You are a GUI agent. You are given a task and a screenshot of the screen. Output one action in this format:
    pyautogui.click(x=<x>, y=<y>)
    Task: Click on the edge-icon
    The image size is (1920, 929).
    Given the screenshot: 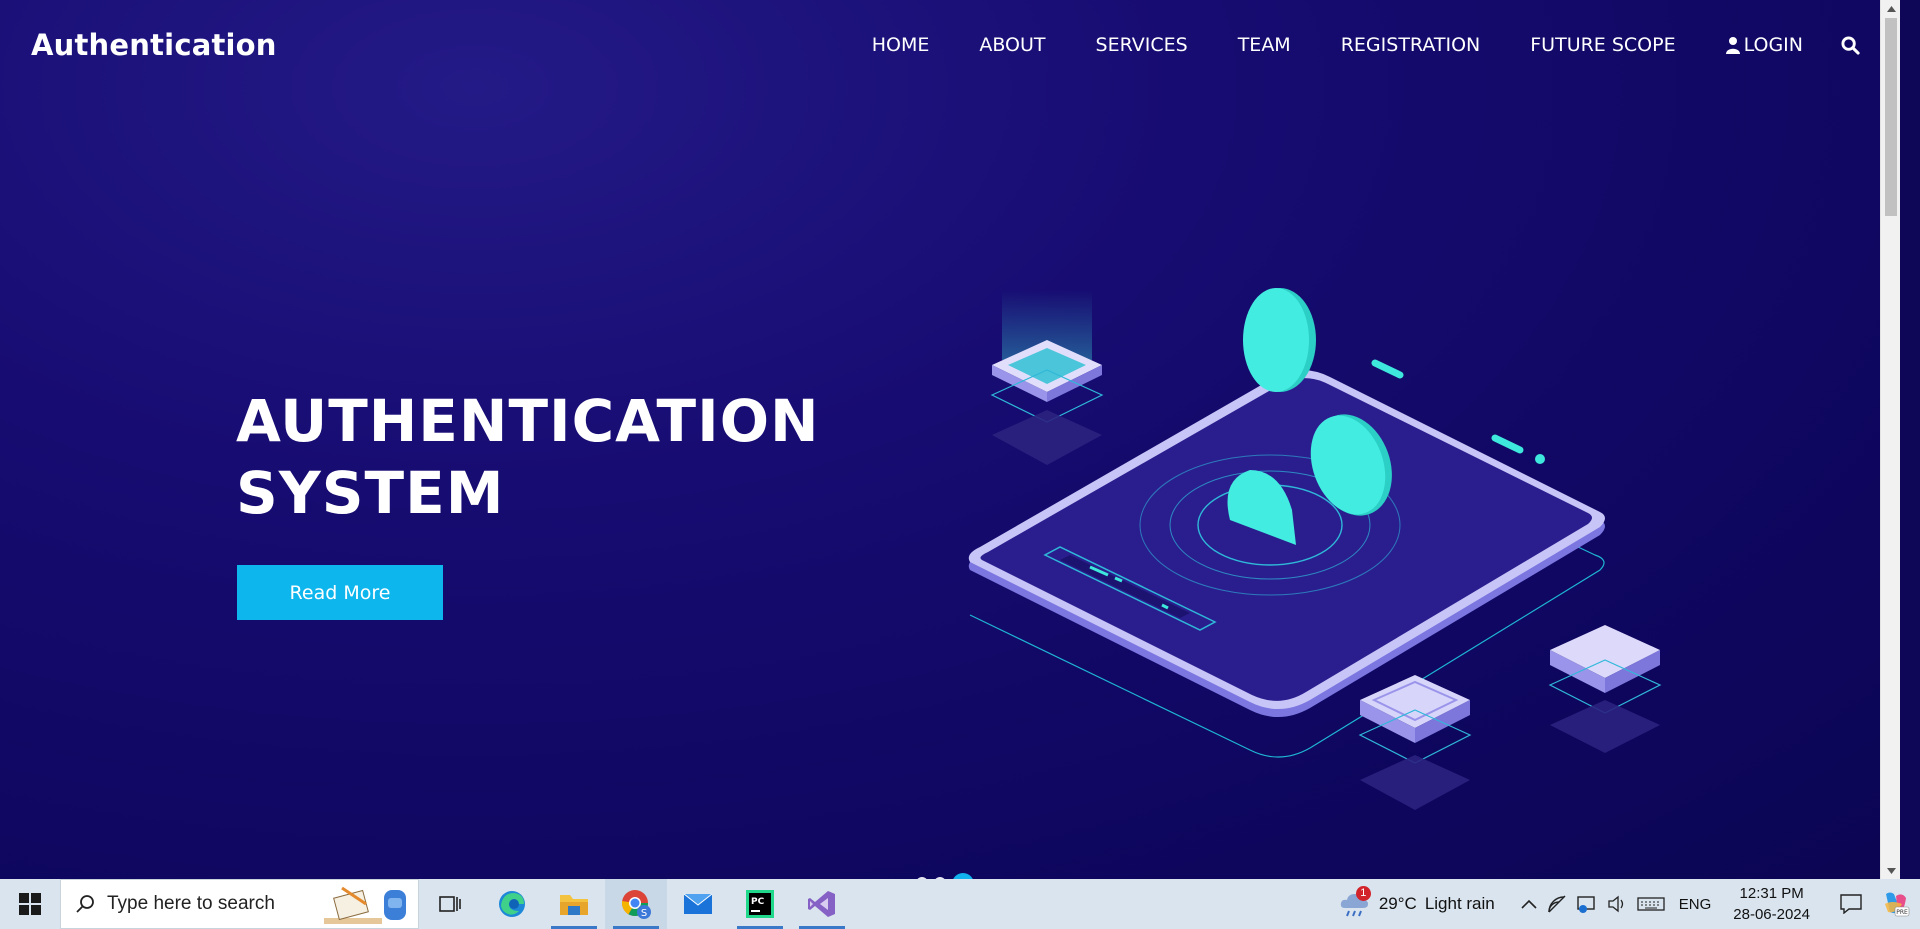 What is the action you would take?
    pyautogui.click(x=512, y=904)
    